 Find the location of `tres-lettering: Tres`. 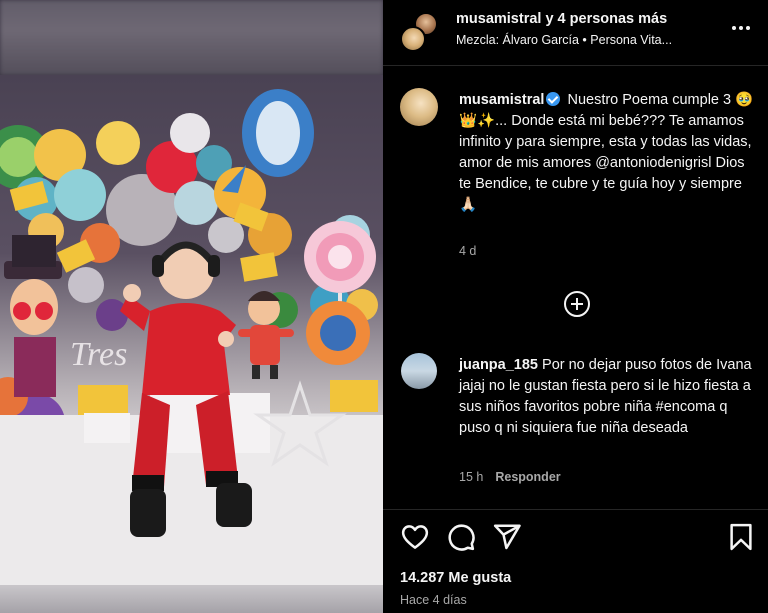

tres-lettering: Tres is located at coordinates (98, 354).